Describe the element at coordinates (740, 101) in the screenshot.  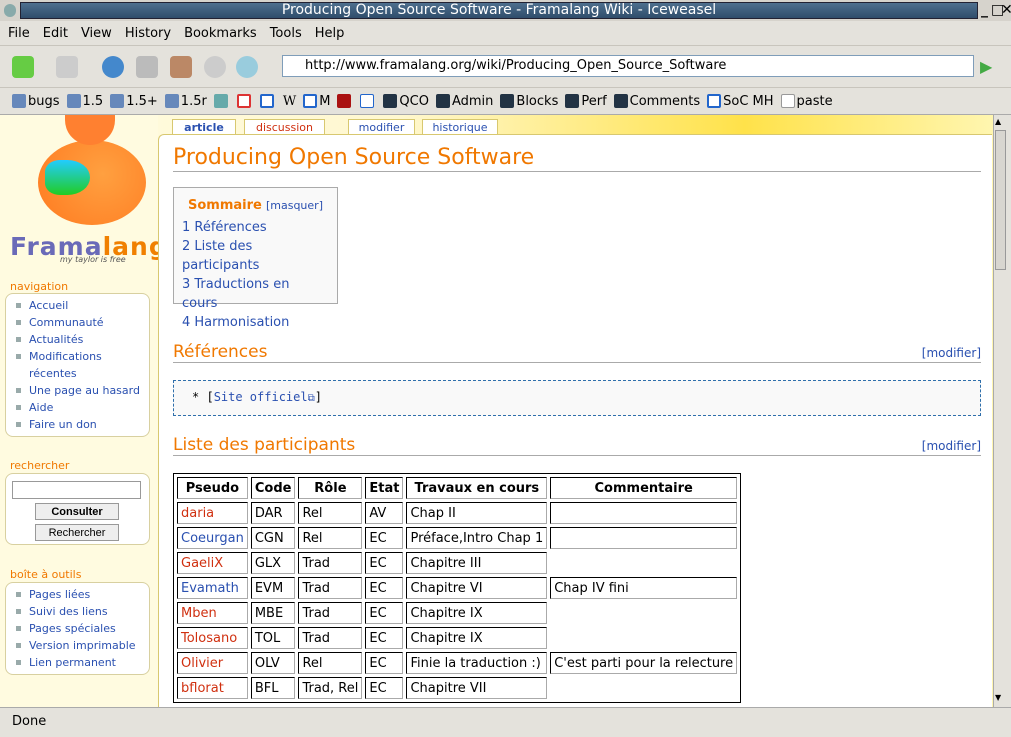
I see `bookmark: SoC MH` at that location.